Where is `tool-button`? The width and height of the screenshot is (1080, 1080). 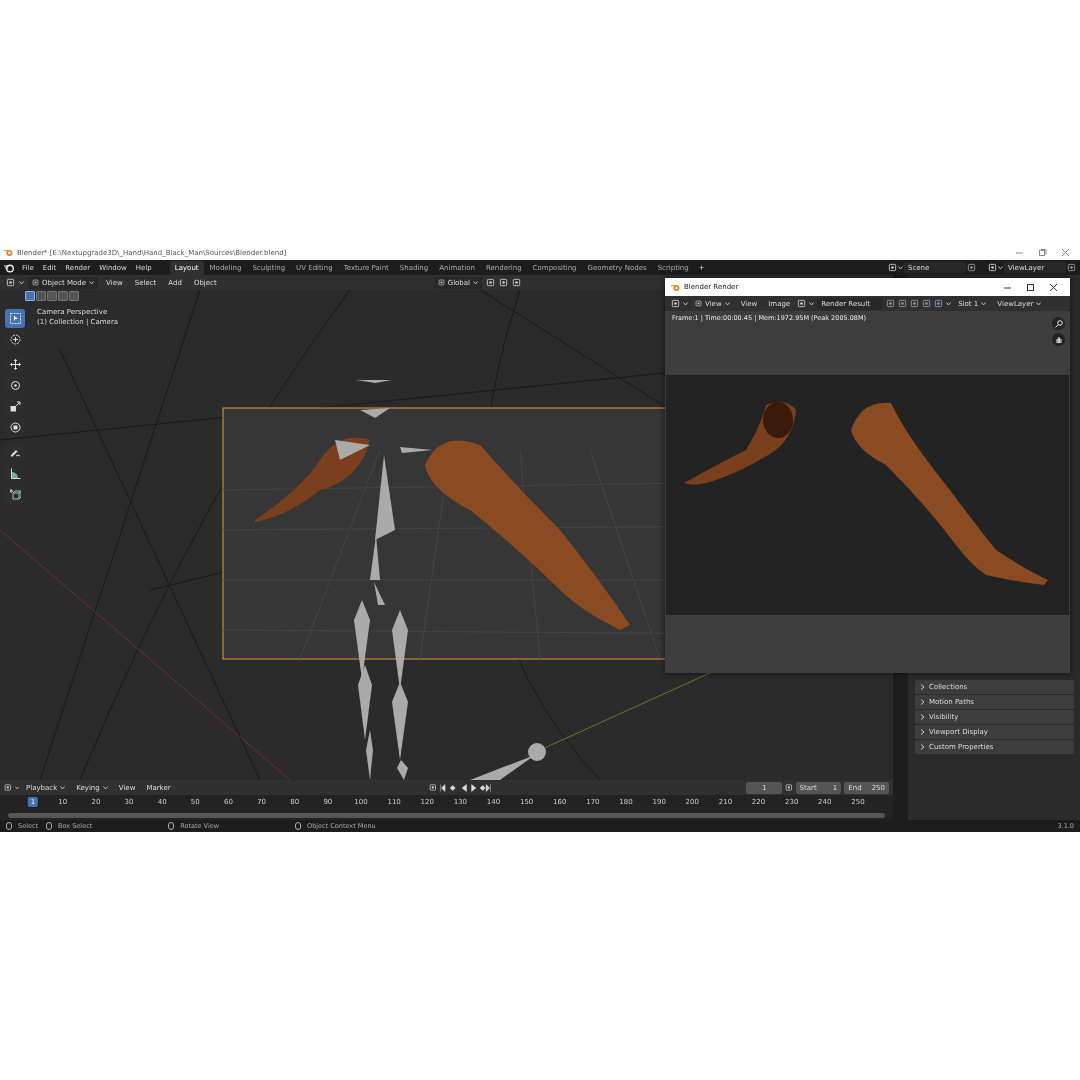
tool-button is located at coordinates (15, 318).